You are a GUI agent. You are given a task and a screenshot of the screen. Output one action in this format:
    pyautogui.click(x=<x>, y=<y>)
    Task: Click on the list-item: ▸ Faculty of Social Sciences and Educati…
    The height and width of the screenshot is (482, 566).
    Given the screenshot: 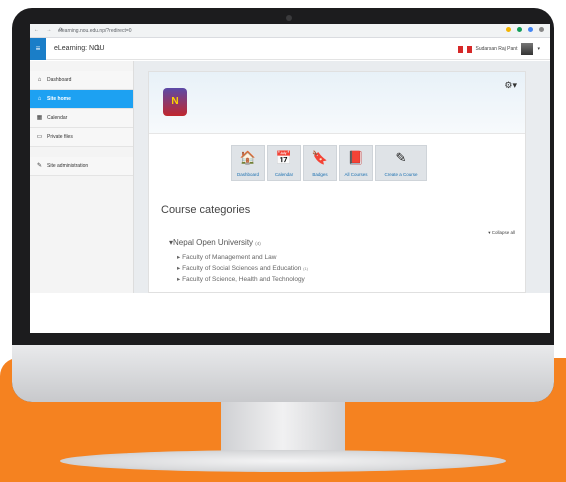 What is the action you would take?
    pyautogui.click(x=242, y=268)
    